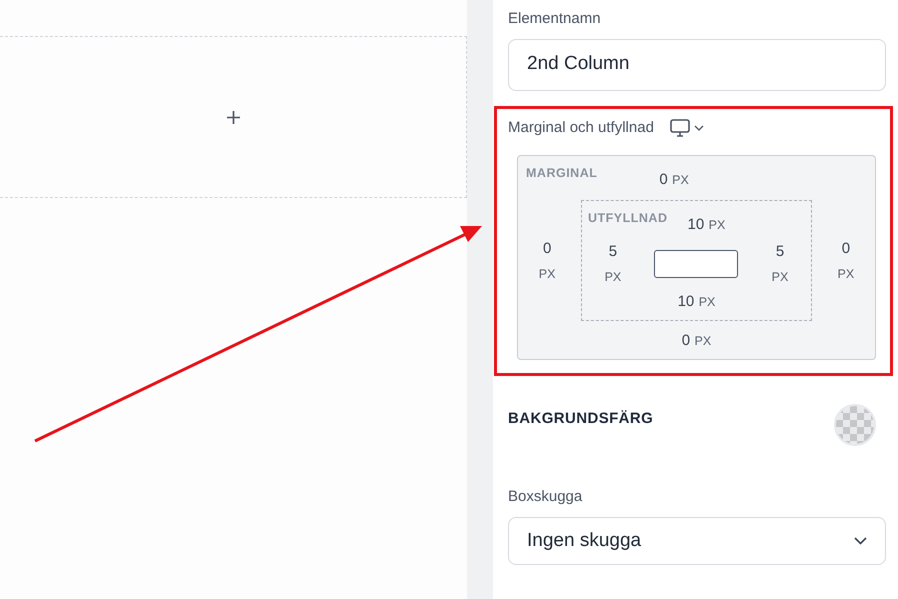  Describe the element at coordinates (855, 425) in the screenshot. I see `color-swatch` at that location.